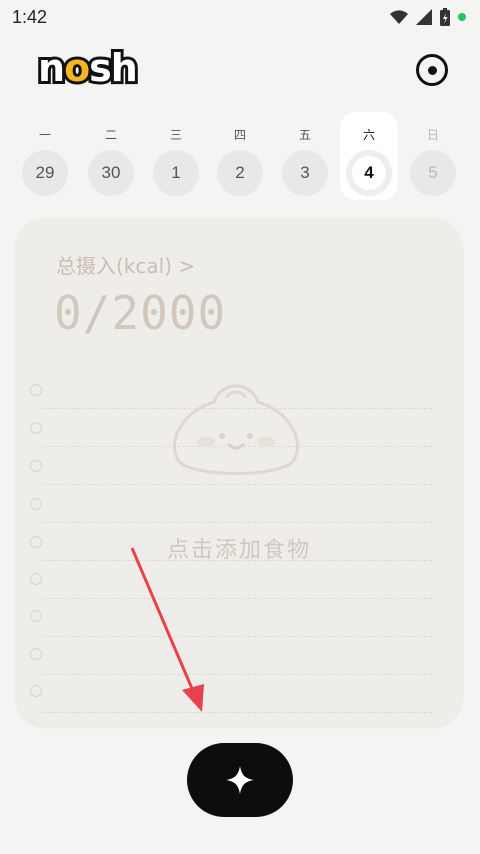 This screenshot has height=854, width=480. What do you see at coordinates (368, 135) in the screenshot?
I see `weekday-label: 六` at bounding box center [368, 135].